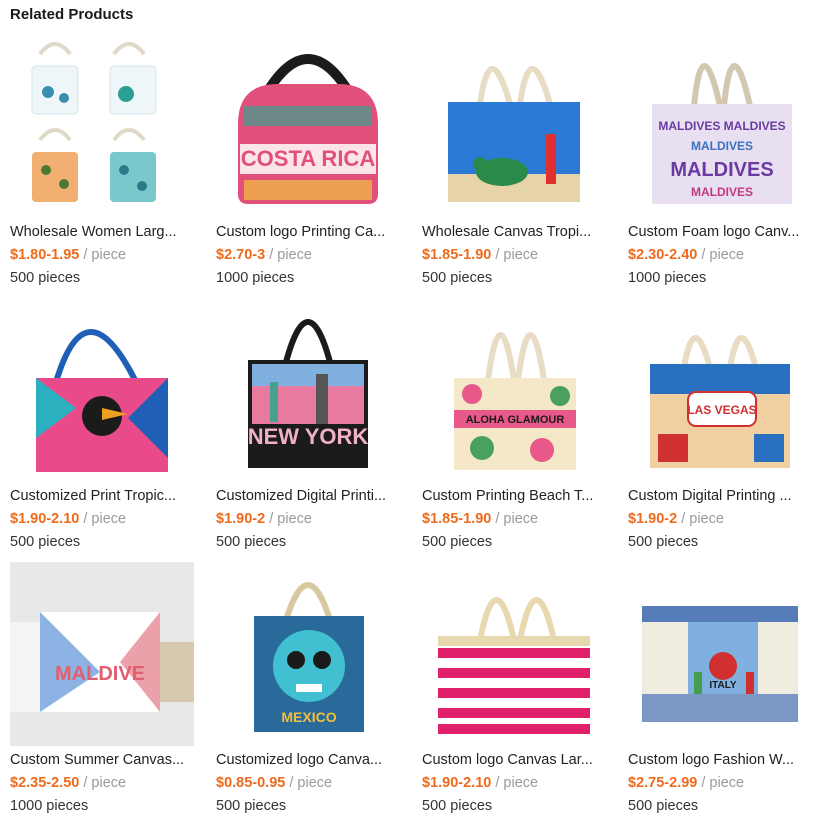 The width and height of the screenshot is (824, 823). What do you see at coordinates (720, 654) in the screenshot?
I see `product-image: ITALY` at bounding box center [720, 654].